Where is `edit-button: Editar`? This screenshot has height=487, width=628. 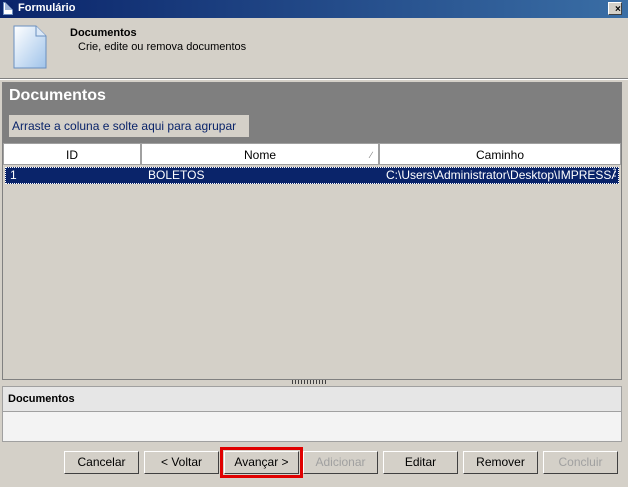 edit-button: Editar is located at coordinates (420, 462).